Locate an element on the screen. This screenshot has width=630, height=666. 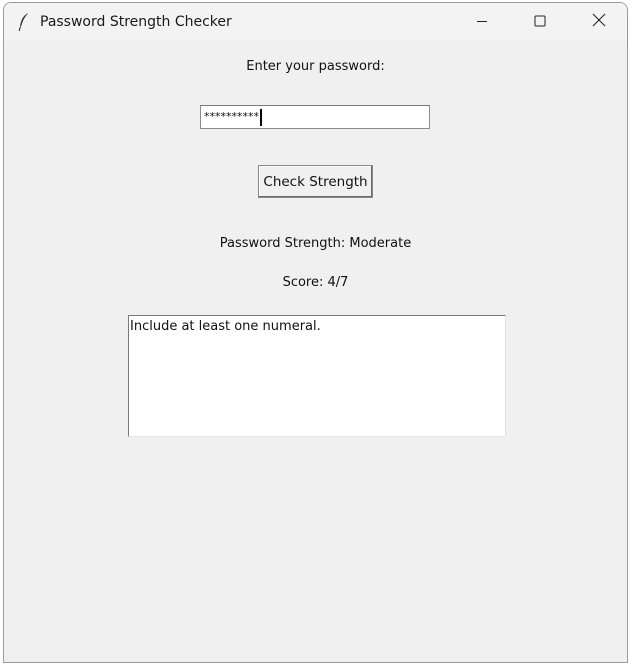
check-strength-button: Check Strength is located at coordinates (315, 181).